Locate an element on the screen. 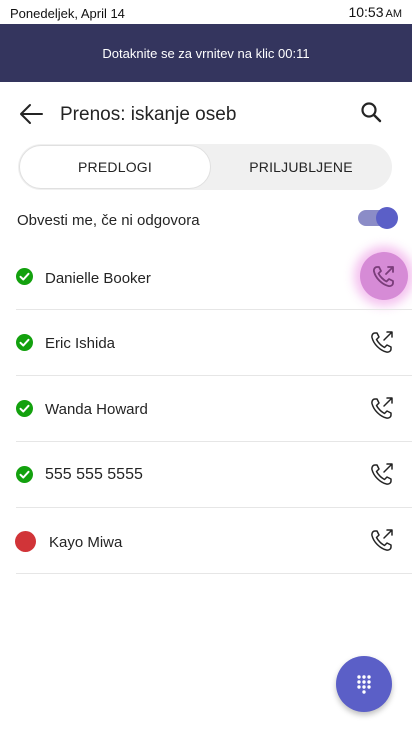 Image resolution: width=412 pixels, height=732 pixels. tab-suggestions: PREDLOGI is located at coordinates (115, 167).